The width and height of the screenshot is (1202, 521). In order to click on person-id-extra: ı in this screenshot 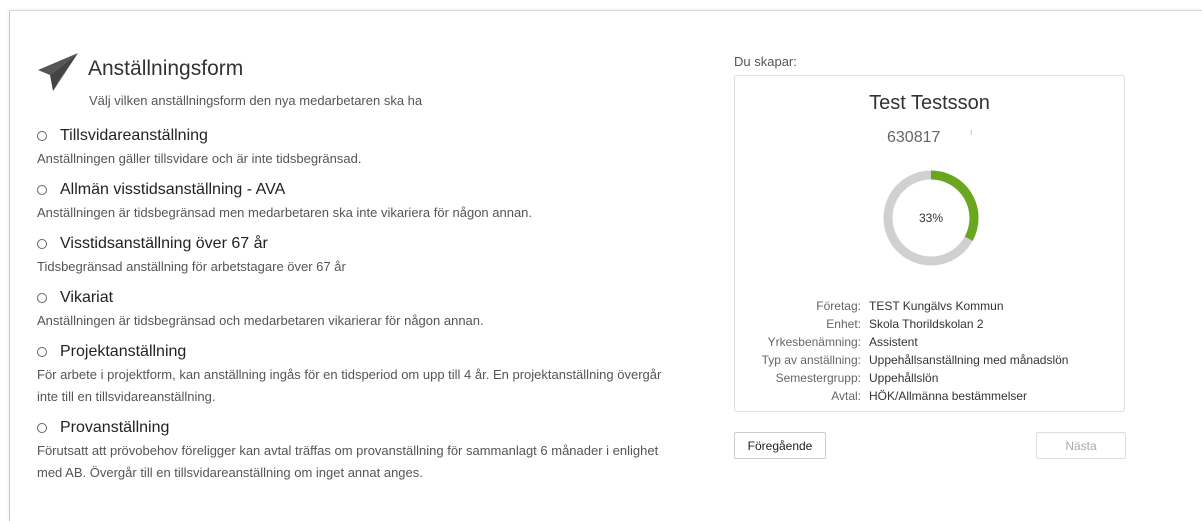, I will do `click(971, 132)`.